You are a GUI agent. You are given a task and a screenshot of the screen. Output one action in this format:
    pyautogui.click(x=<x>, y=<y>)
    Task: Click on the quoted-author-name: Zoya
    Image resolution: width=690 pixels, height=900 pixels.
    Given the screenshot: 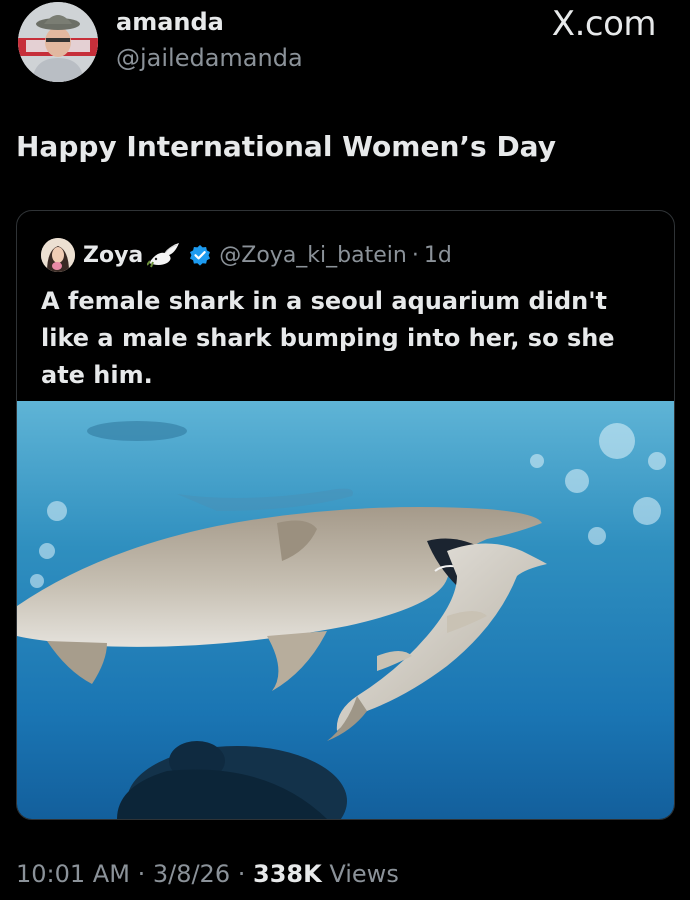 What is the action you would take?
    pyautogui.click(x=113, y=255)
    